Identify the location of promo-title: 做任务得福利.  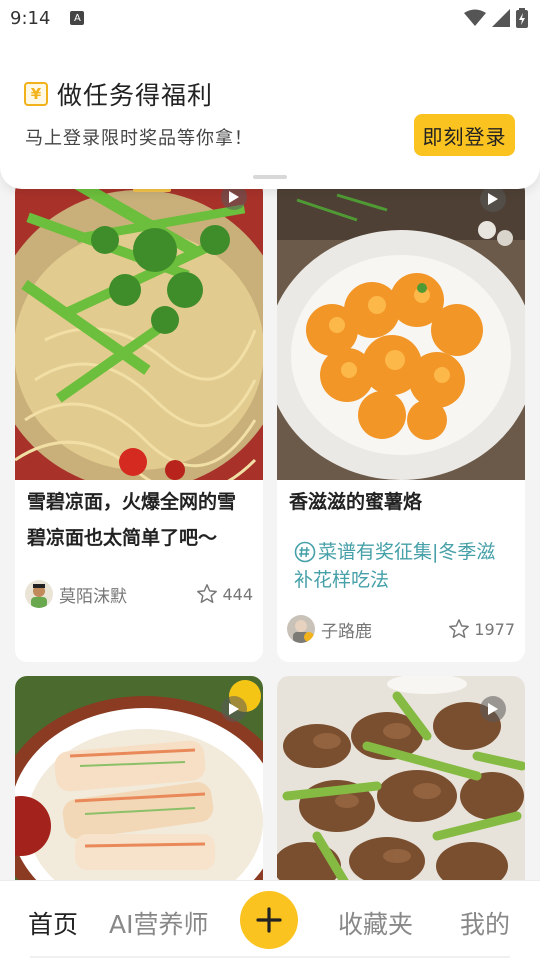
(135, 95).